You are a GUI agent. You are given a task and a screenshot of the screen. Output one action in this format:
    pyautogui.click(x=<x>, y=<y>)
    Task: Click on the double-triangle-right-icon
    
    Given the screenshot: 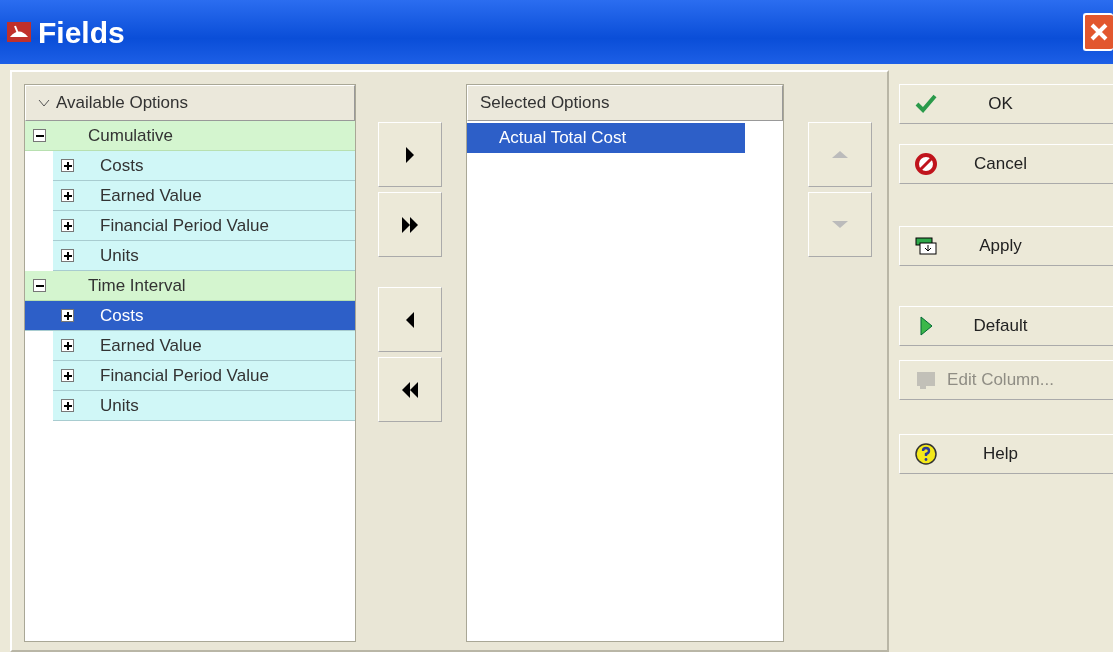 What is the action you would take?
    pyautogui.click(x=410, y=224)
    